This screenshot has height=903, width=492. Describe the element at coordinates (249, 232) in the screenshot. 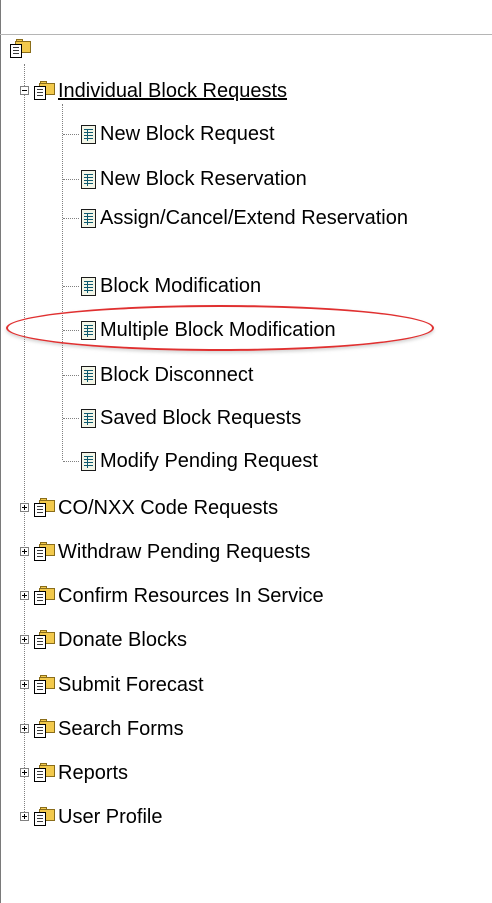

I see `tree-item-assign-cancel-extend-reservation: Assign/Cancel/Extend Reservation` at that location.